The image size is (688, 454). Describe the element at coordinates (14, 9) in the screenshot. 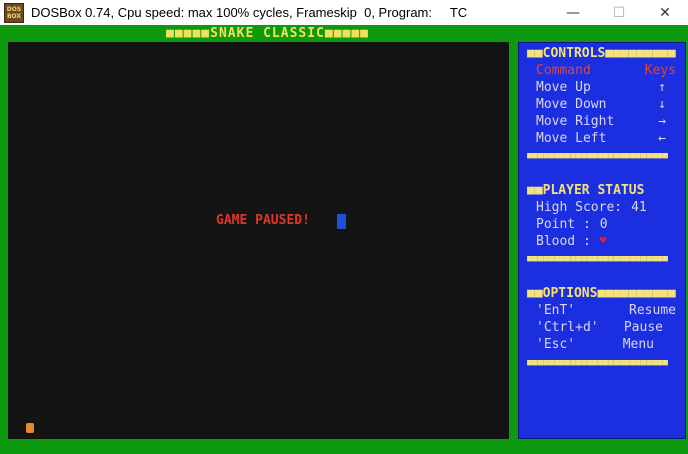

I see `icon-label-top: DOS` at that location.